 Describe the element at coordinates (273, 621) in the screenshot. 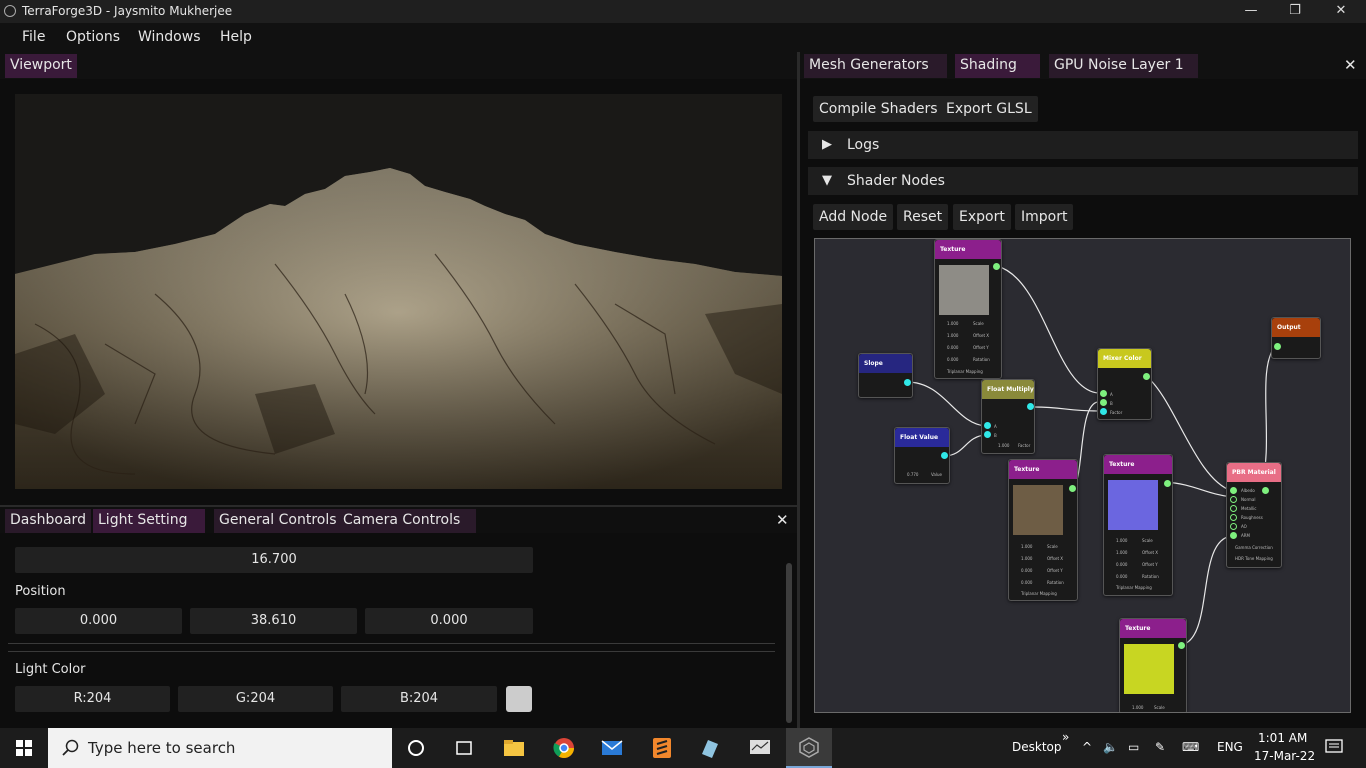

I see `position-y-field: 38.610` at that location.